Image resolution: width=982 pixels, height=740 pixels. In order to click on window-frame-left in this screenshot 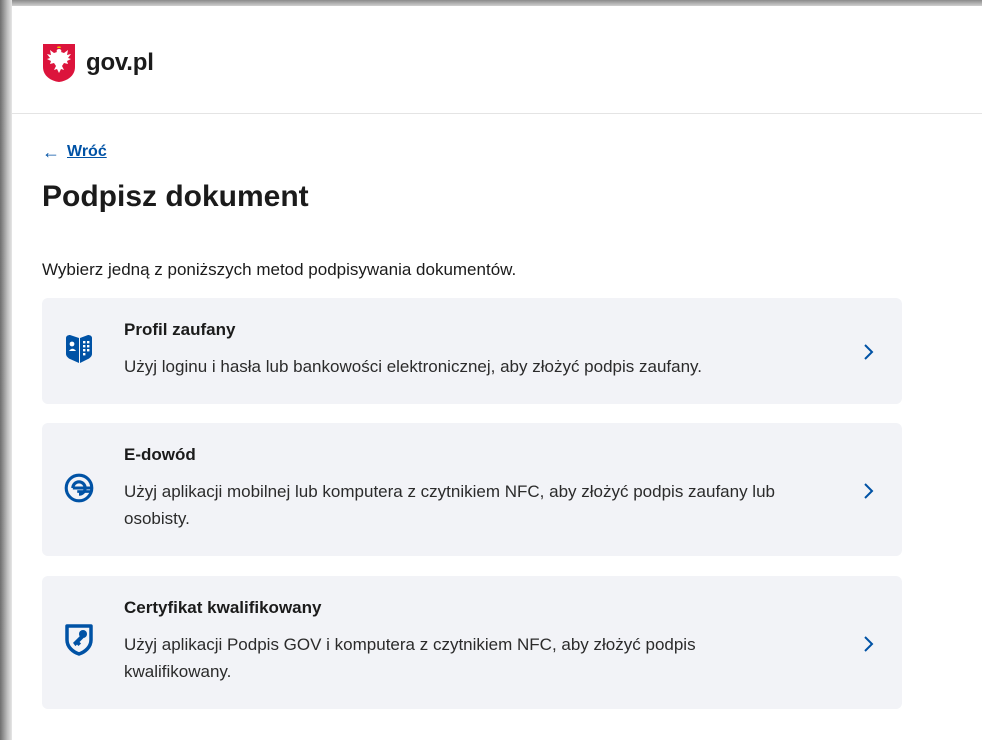, I will do `click(6, 370)`.